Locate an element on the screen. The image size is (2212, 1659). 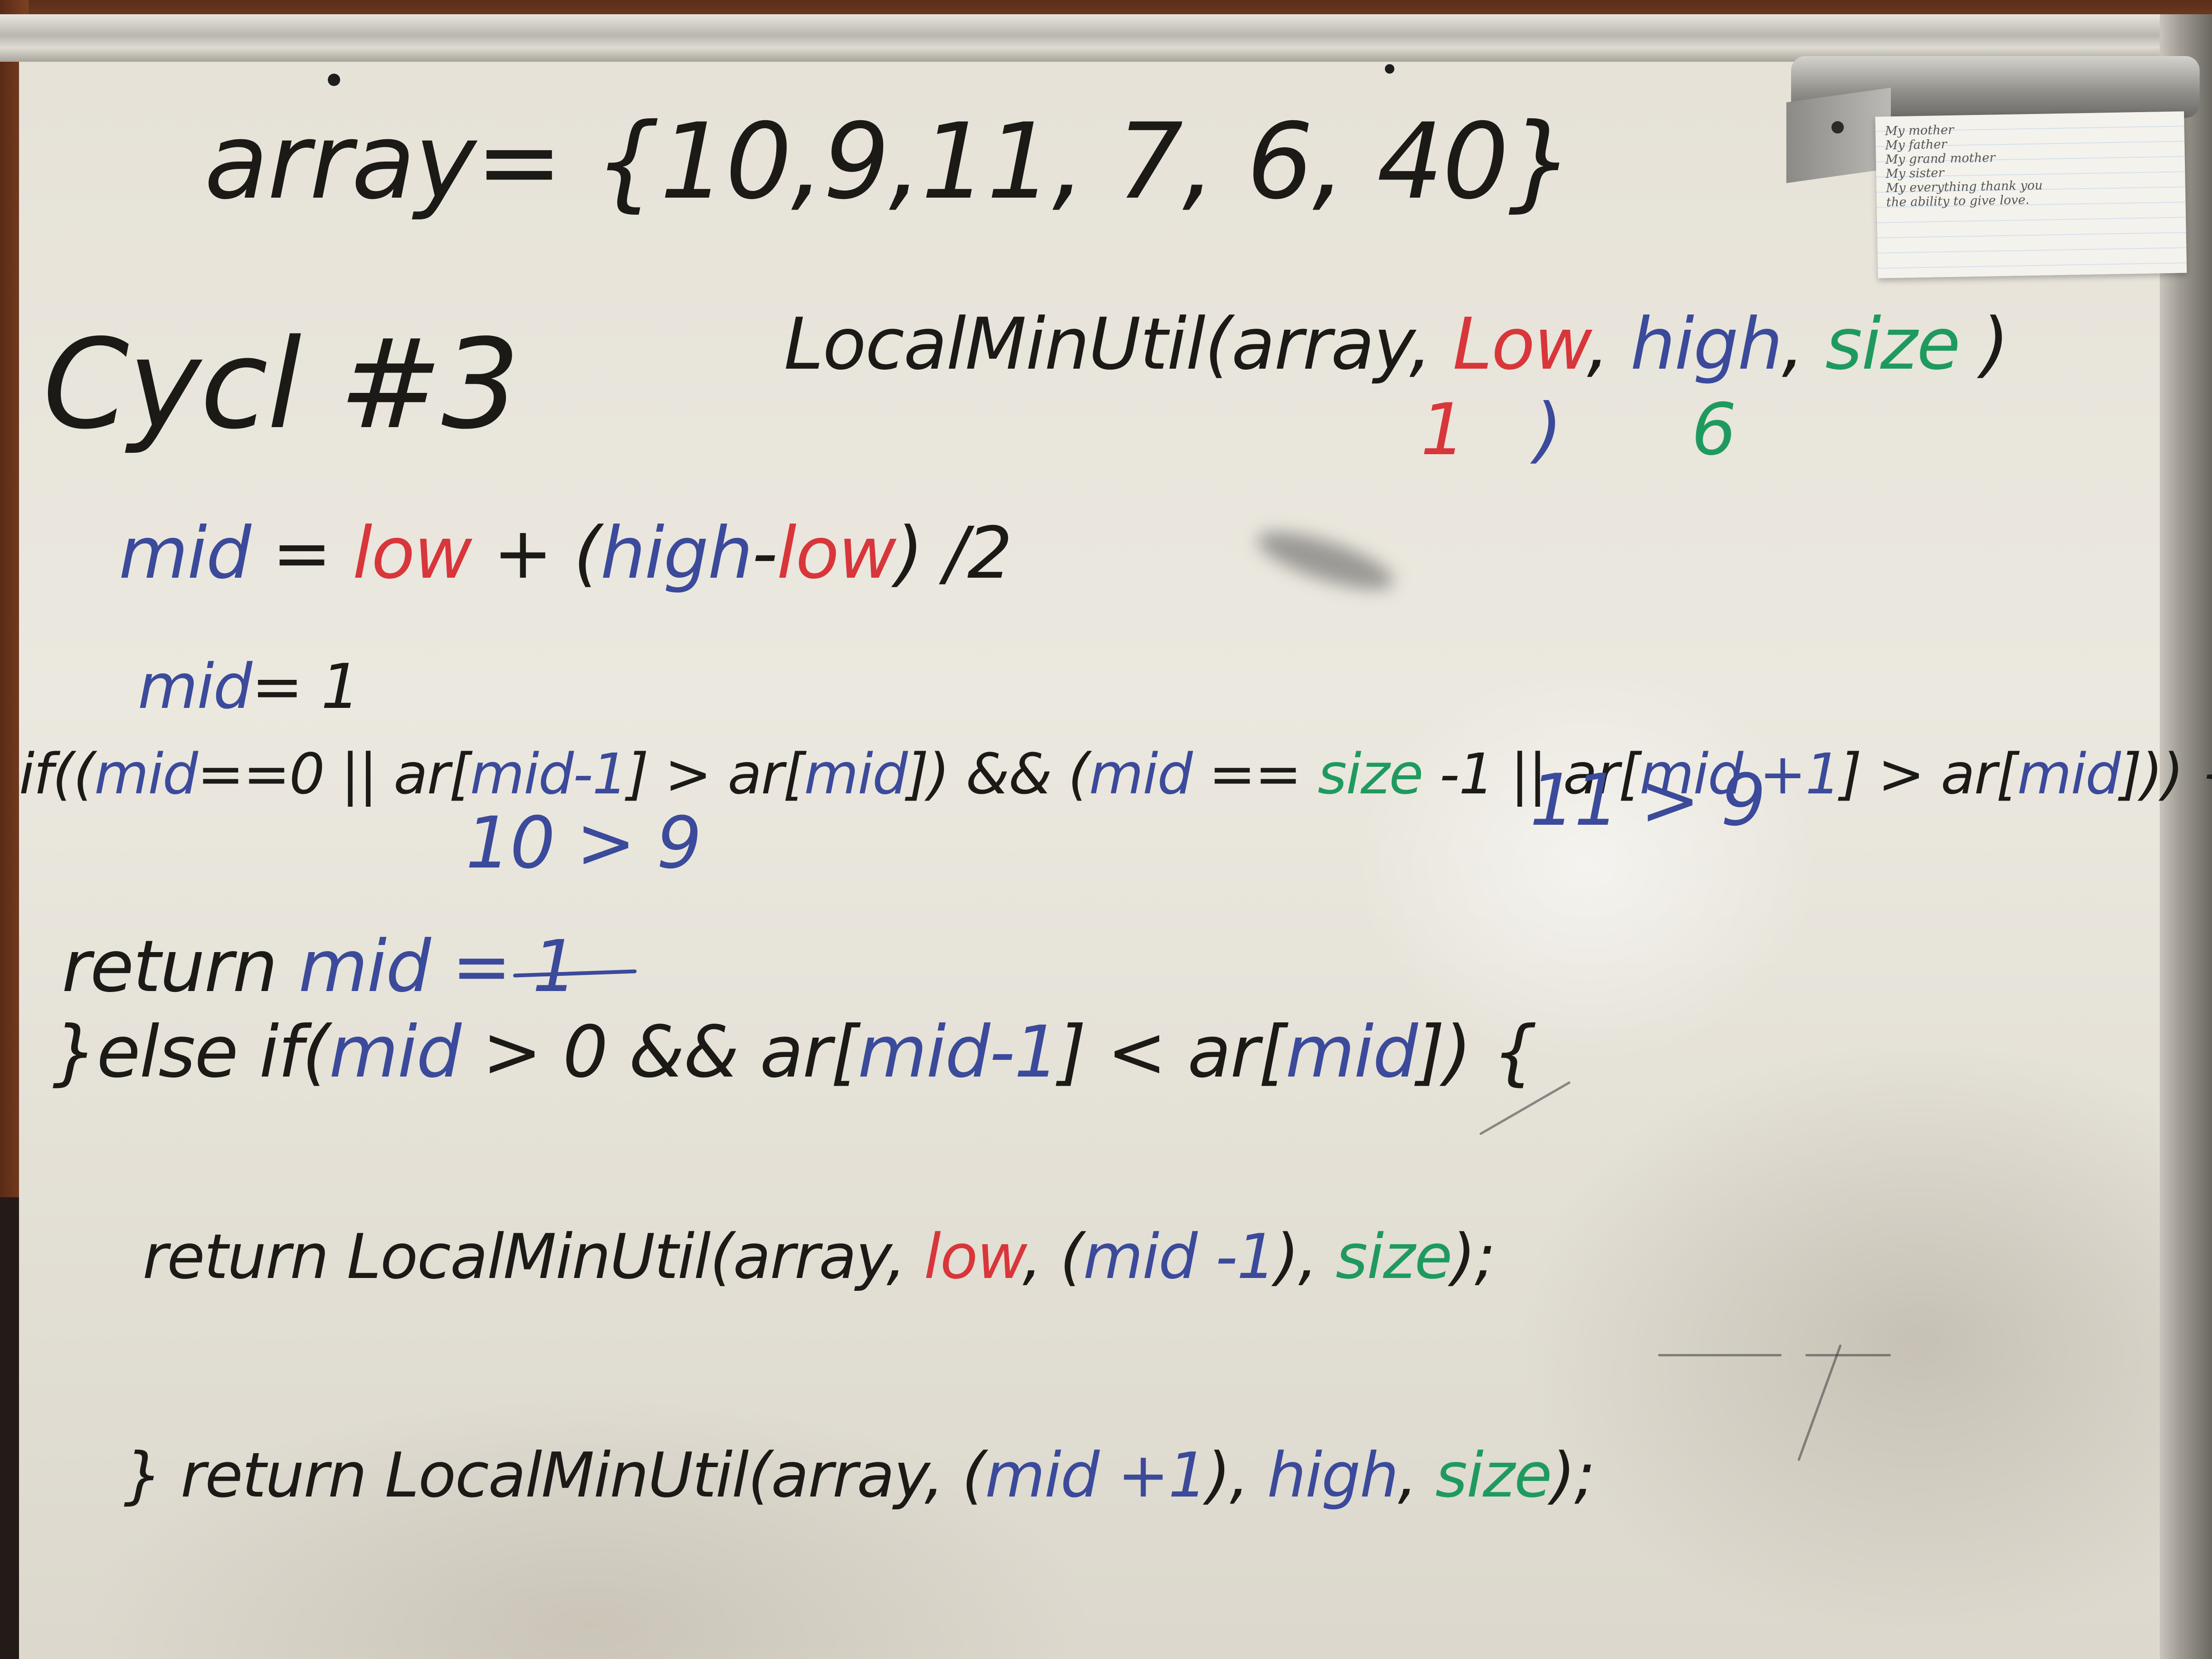
code-fragment: ]) { is located at coordinates (1477, 1052).